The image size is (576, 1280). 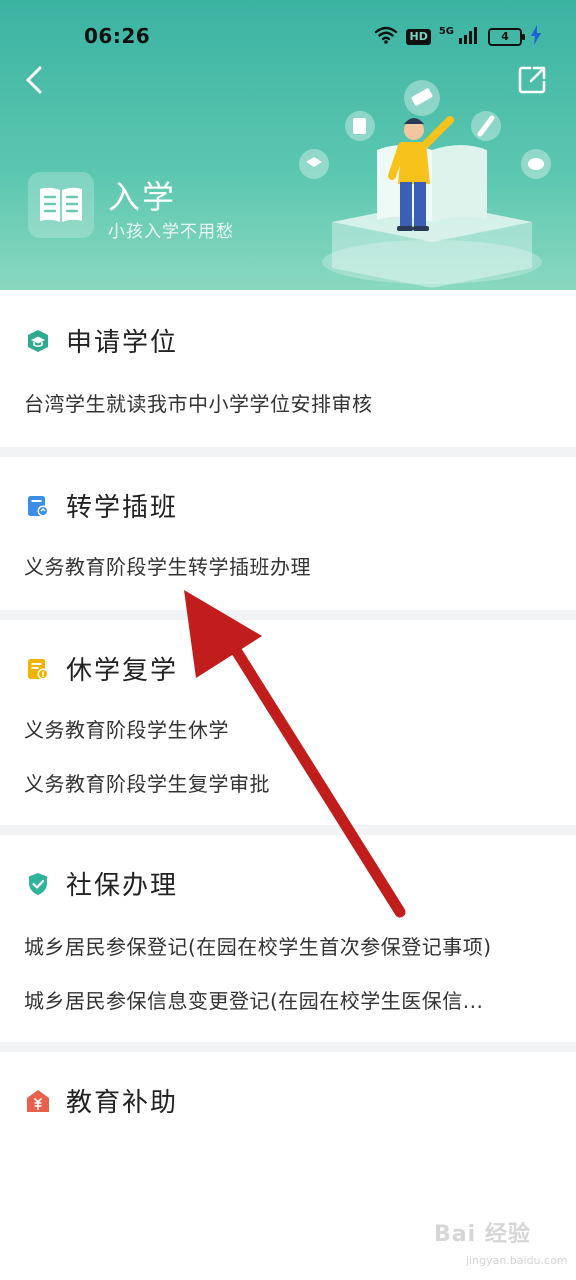 I want to click on section-title: 休学复学, so click(x=122, y=671).